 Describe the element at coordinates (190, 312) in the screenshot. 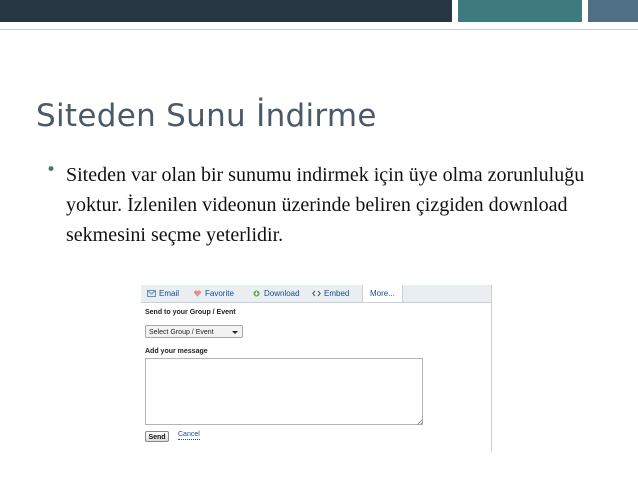

I see `send-to-label: Send to your Group / Event` at that location.